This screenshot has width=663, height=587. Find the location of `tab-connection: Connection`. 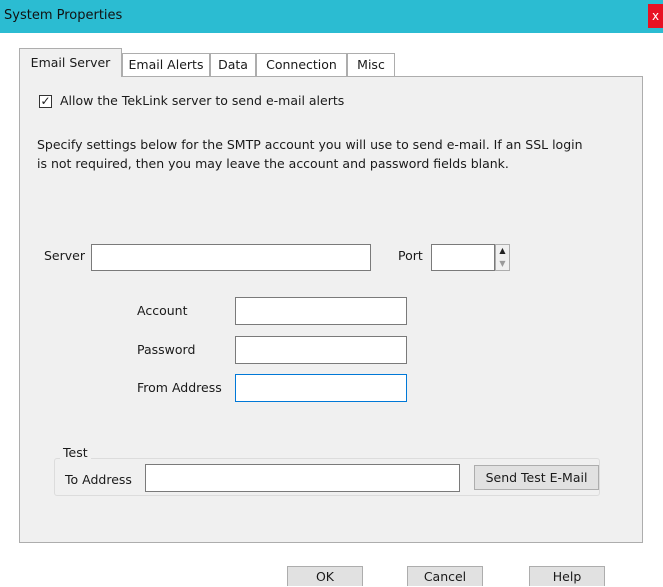

tab-connection: Connection is located at coordinates (301, 64).